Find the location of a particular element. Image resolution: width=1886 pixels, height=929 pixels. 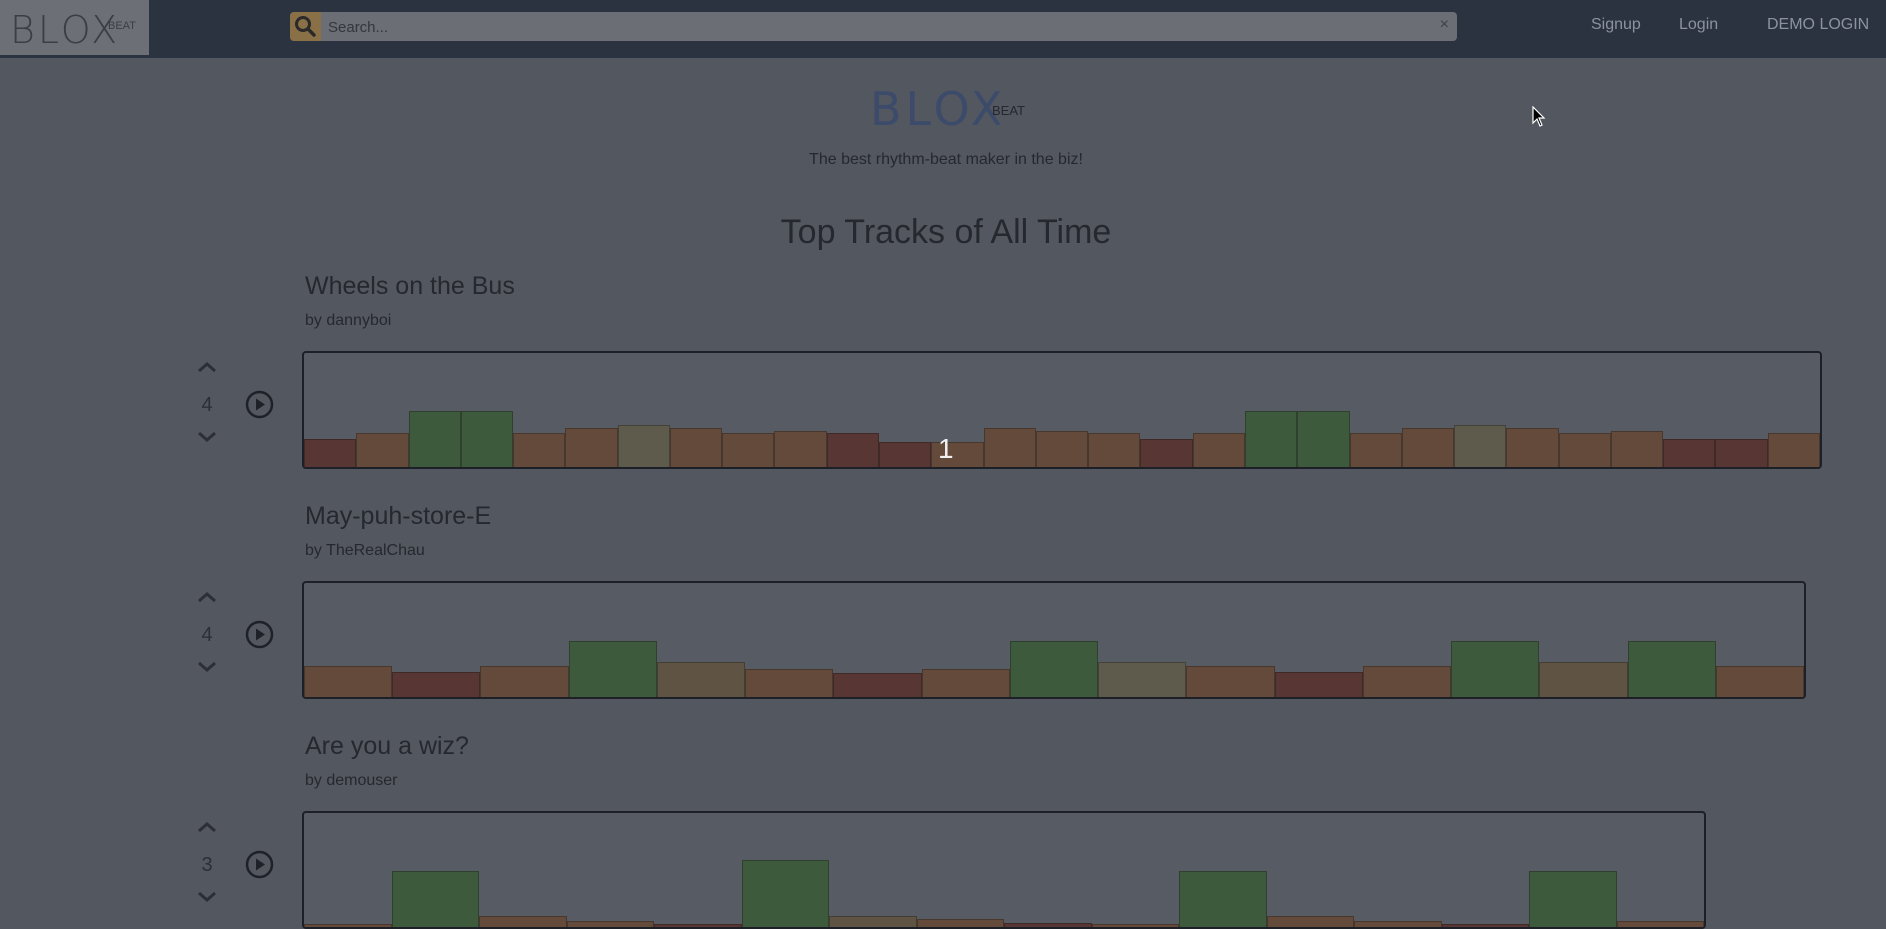

track-author: by dannyboi is located at coordinates (348, 321).